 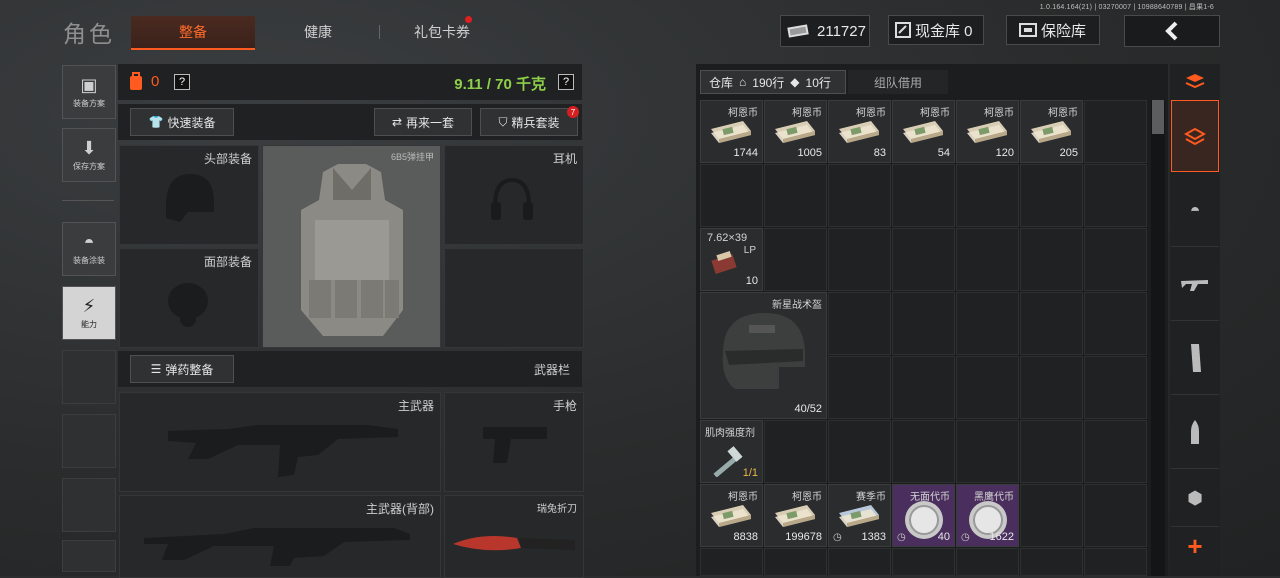 What do you see at coordinates (351, 246) in the screenshot?
I see `armor-slot: 6B5弹挂甲` at bounding box center [351, 246].